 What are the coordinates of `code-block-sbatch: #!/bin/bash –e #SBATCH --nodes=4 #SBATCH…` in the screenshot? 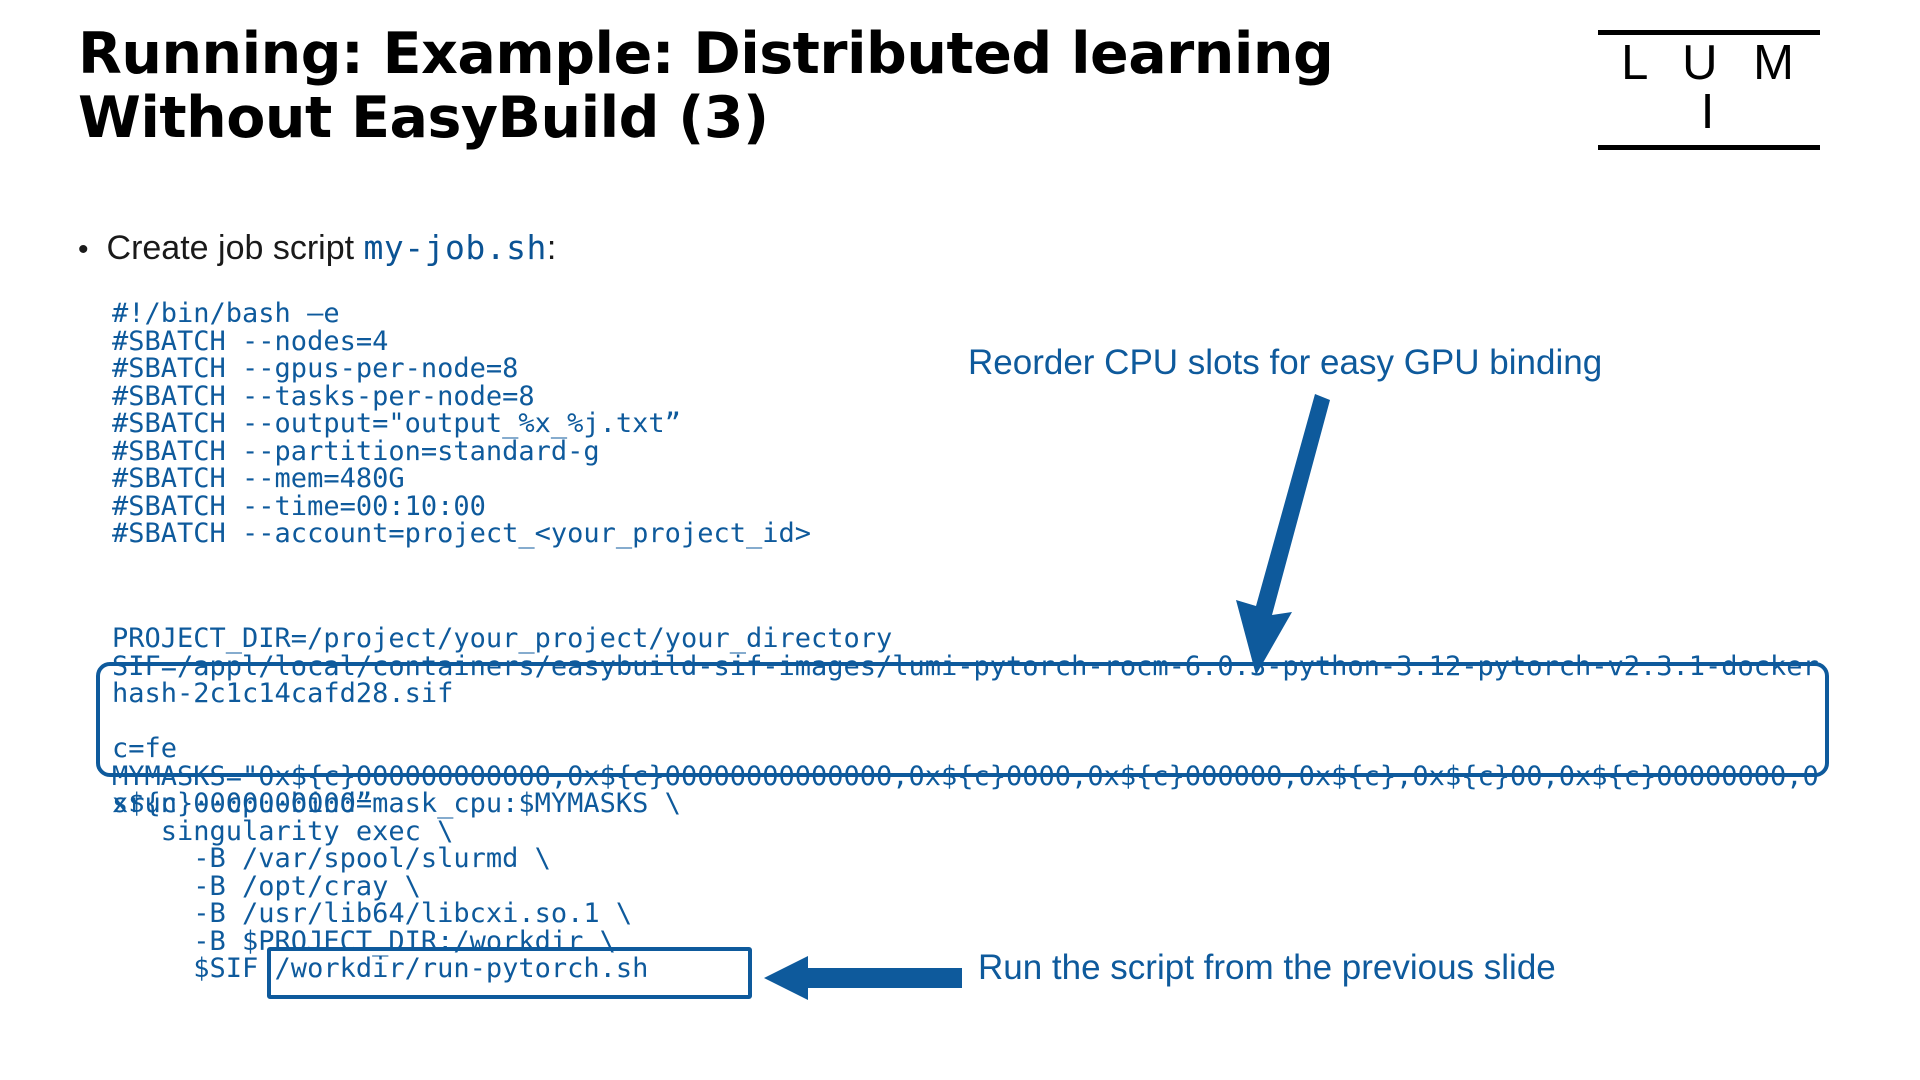 It's located at (461, 423).